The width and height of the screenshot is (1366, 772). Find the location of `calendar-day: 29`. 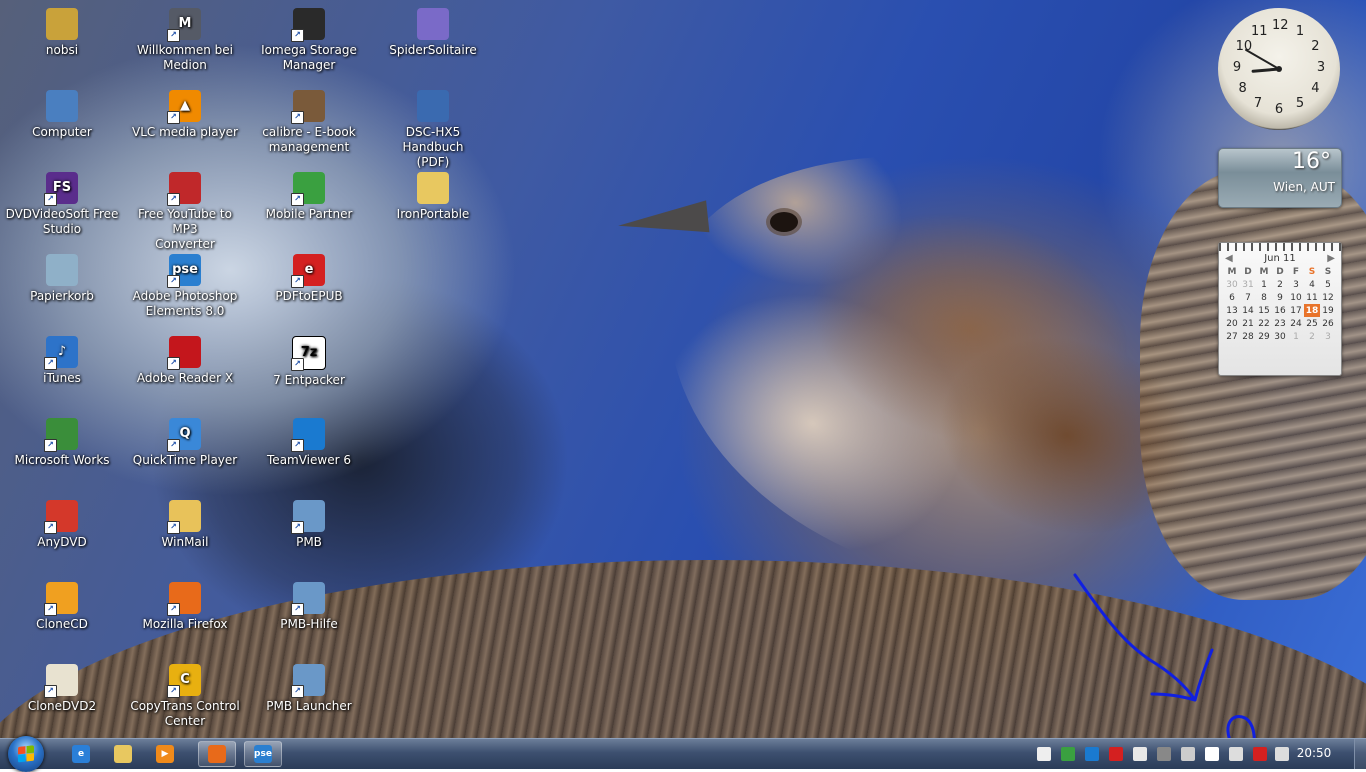

calendar-day: 29 is located at coordinates (1264, 336).